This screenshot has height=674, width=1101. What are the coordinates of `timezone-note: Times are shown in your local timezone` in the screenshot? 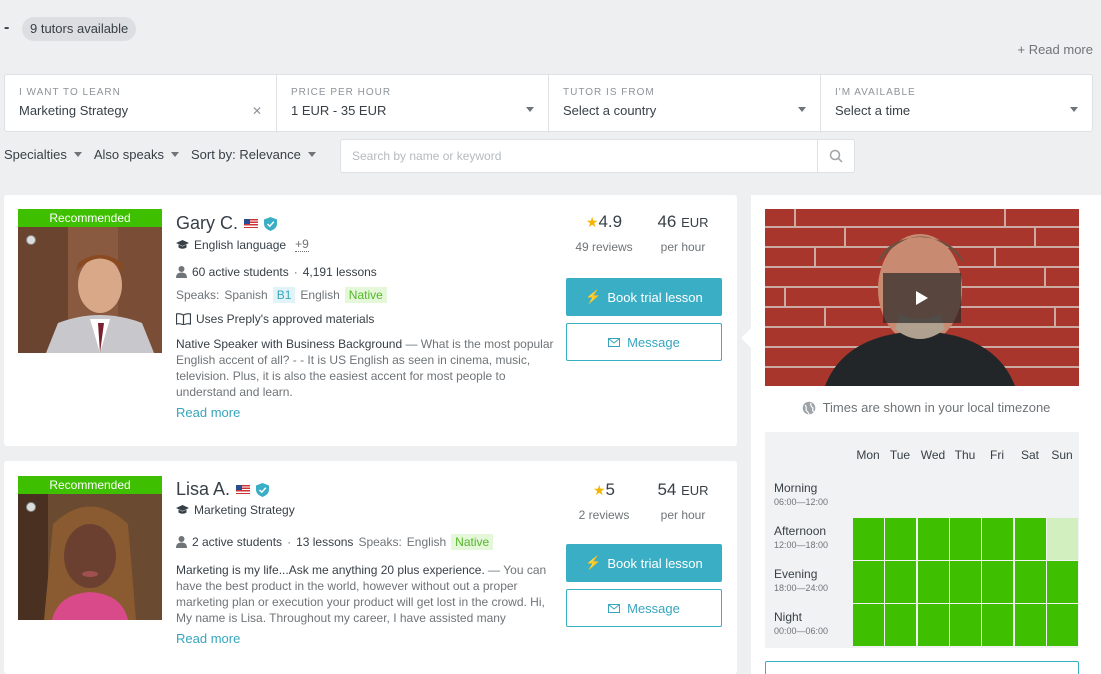 It's located at (926, 407).